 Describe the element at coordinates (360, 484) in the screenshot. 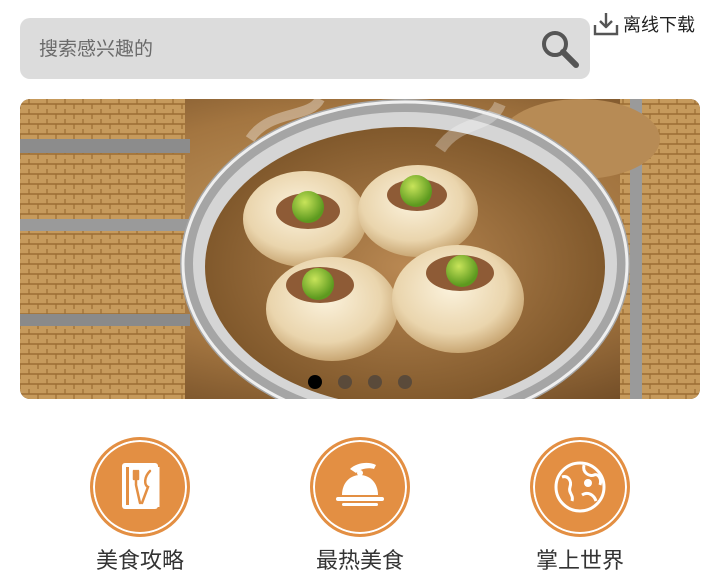

I see `serving-cloche-icon` at that location.